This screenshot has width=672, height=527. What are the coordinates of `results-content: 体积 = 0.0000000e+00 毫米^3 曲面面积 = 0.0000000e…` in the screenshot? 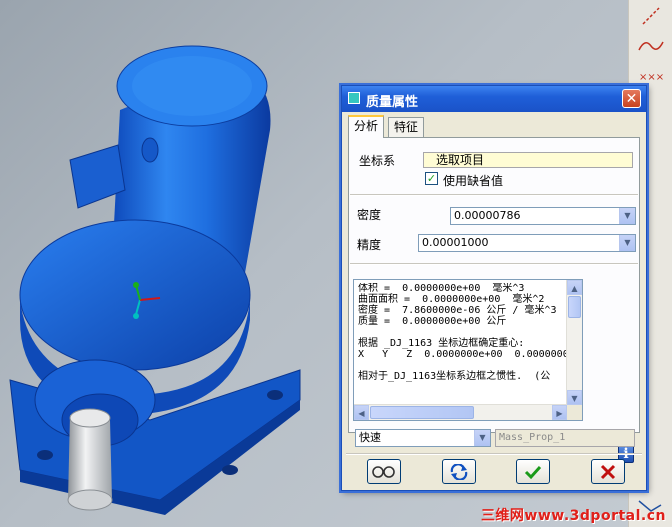 It's located at (462, 342).